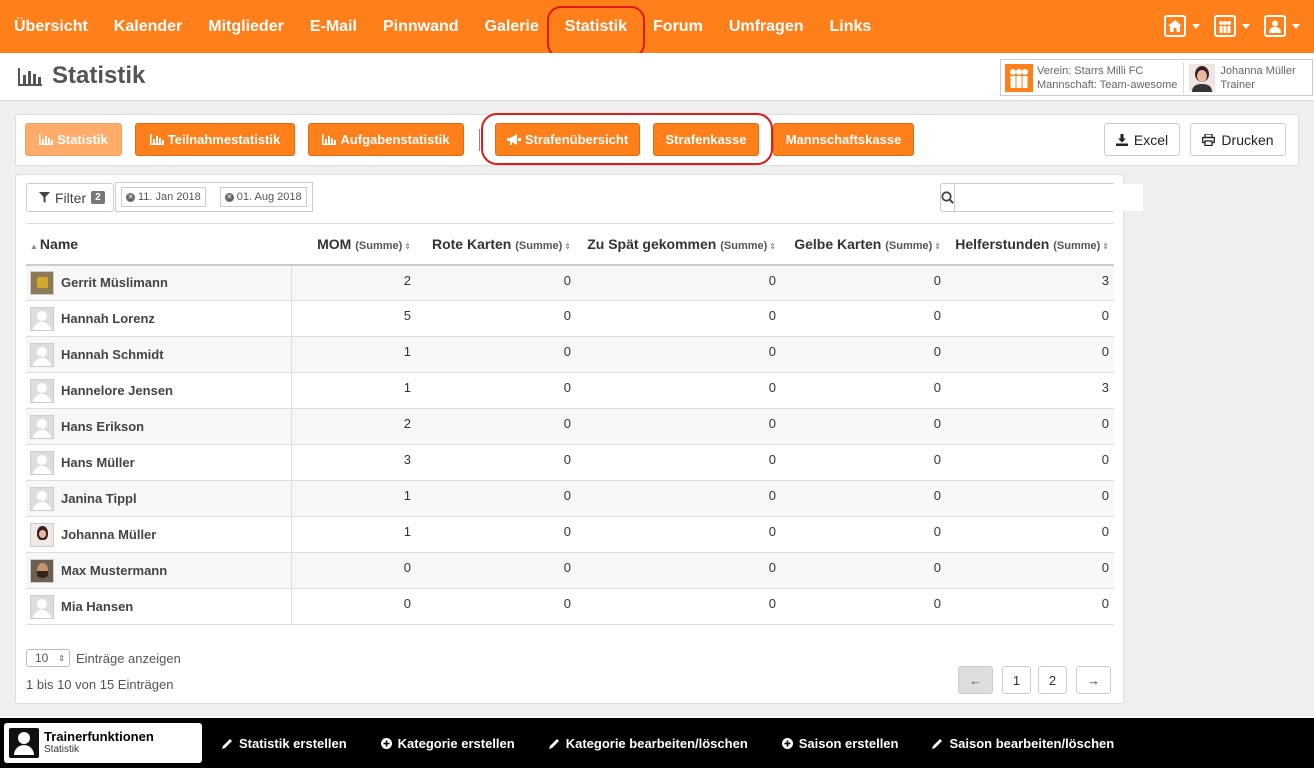 Image resolution: width=1314 pixels, height=768 pixels. I want to click on strafenuebersicht-button: Strafenübersicht, so click(567, 139).